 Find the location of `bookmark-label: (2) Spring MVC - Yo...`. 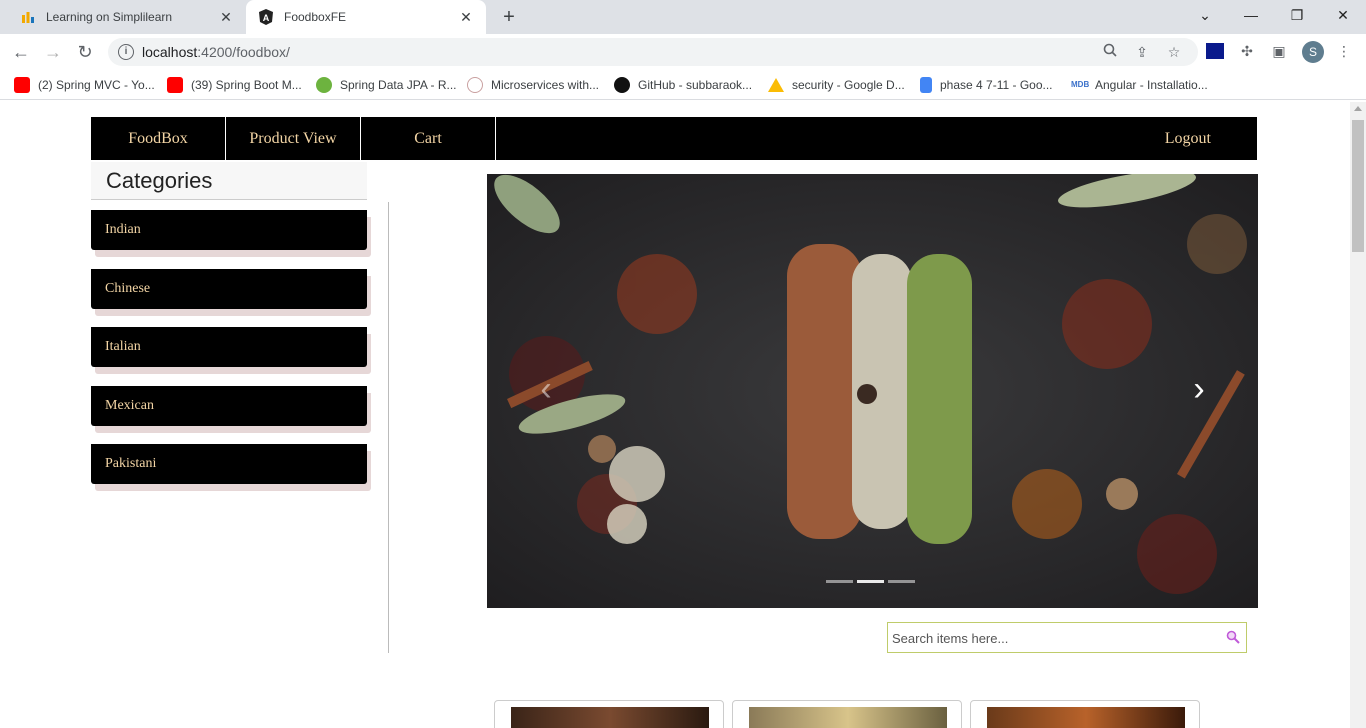

bookmark-label: (2) Spring MVC - Yo... is located at coordinates (96, 85).